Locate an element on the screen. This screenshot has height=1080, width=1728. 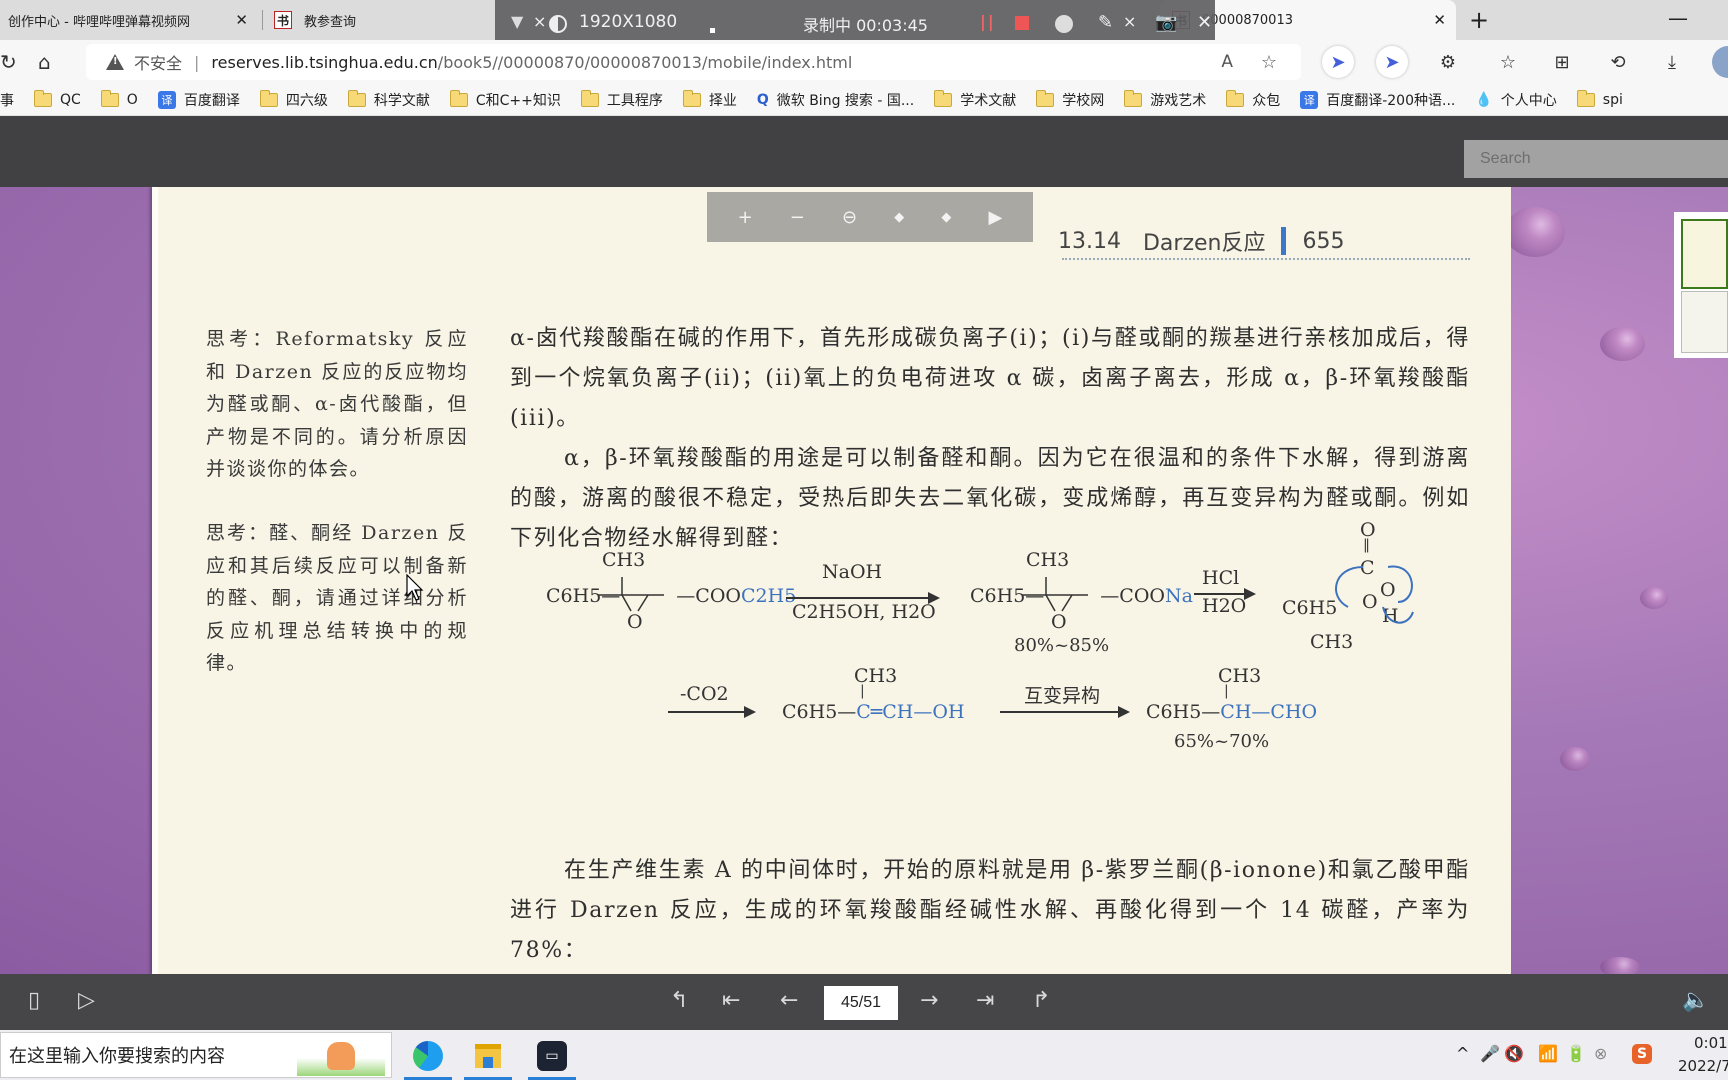
new-tab-button: + is located at coordinates (1479, 20).